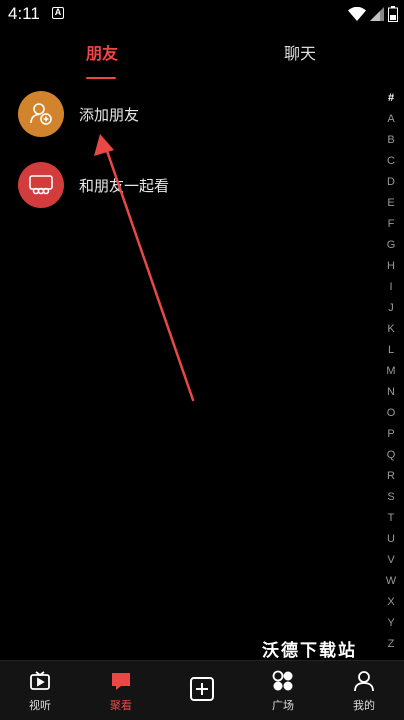 The height and width of the screenshot is (720, 404). What do you see at coordinates (121, 681) in the screenshot?
I see `chat-bubble-icon` at bounding box center [121, 681].